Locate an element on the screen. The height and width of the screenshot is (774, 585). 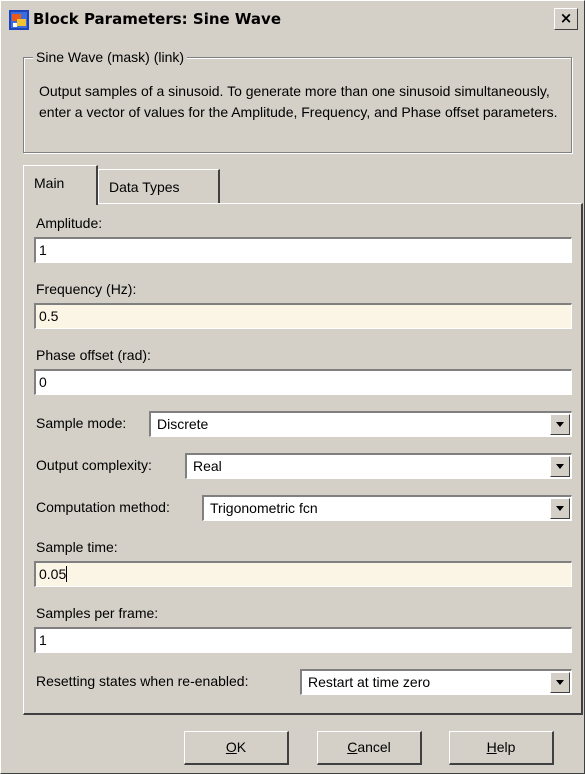
output-complexity-value: Real is located at coordinates (207, 466).